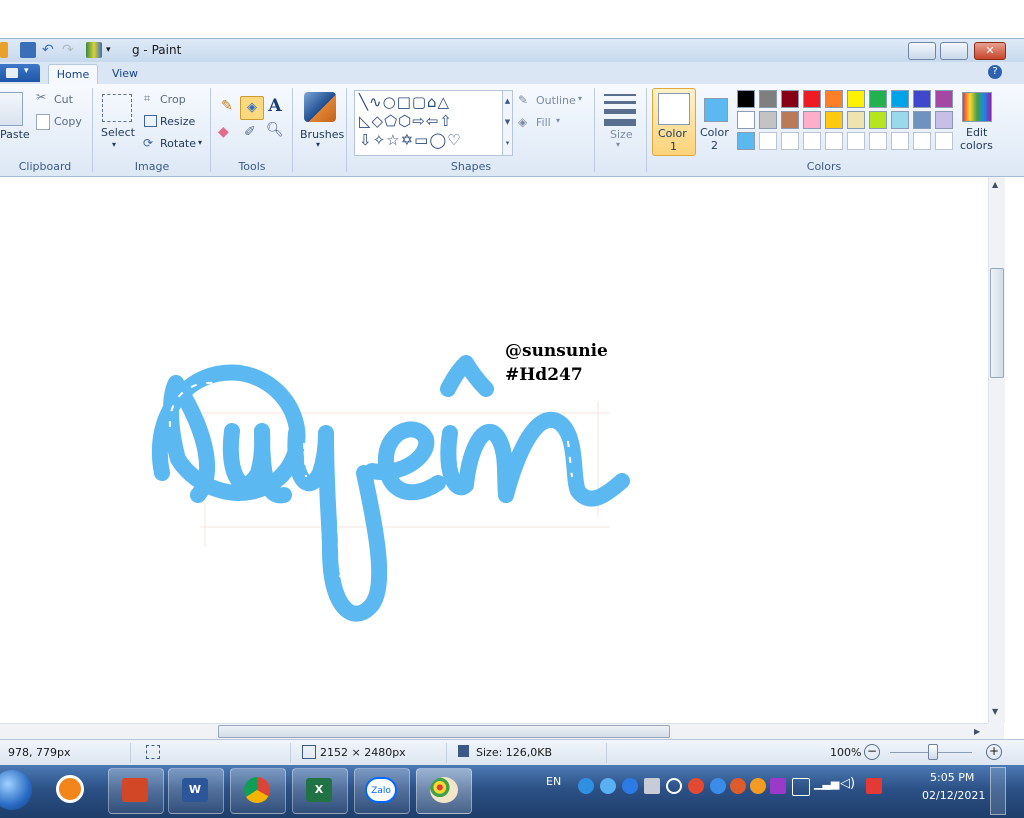 The width and height of the screenshot is (1024, 818). What do you see at coordinates (41, 97) in the screenshot?
I see `cut-icon: ✂` at bounding box center [41, 97].